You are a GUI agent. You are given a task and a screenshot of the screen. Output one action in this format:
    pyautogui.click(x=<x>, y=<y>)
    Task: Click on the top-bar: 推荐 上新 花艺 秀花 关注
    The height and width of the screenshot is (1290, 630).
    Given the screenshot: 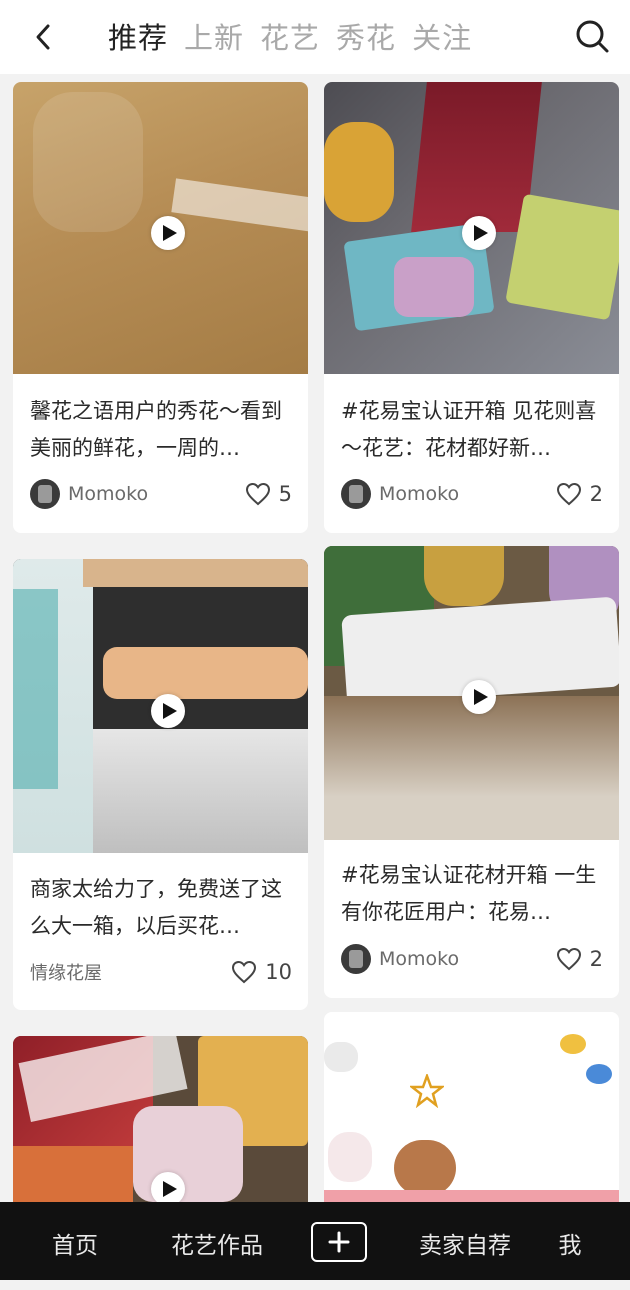 What is the action you would take?
    pyautogui.click(x=315, y=37)
    